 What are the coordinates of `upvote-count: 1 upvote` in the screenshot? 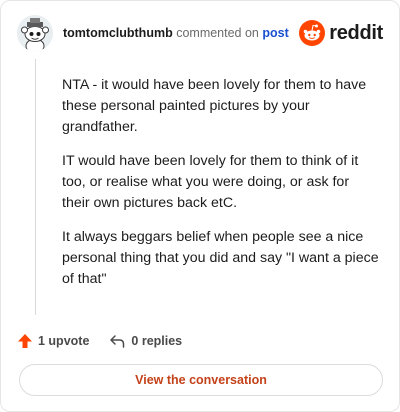 It's located at (64, 341).